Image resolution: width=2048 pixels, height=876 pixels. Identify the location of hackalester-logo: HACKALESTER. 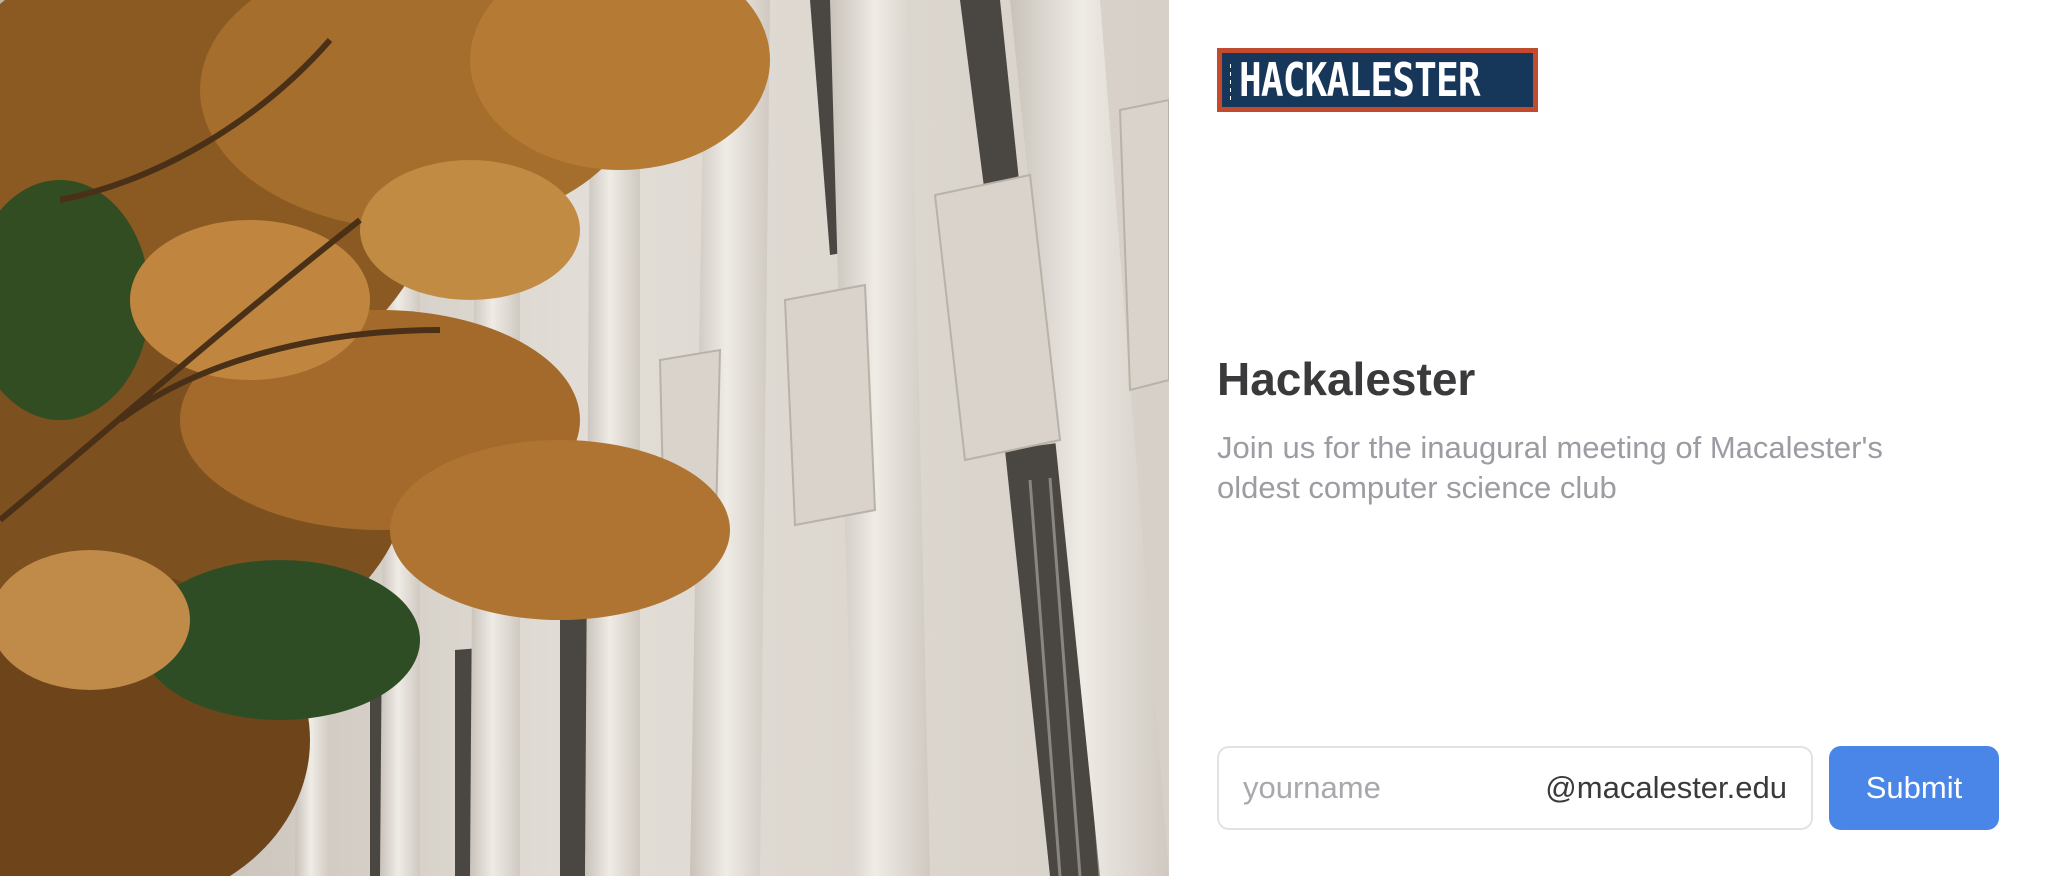
(1377, 80).